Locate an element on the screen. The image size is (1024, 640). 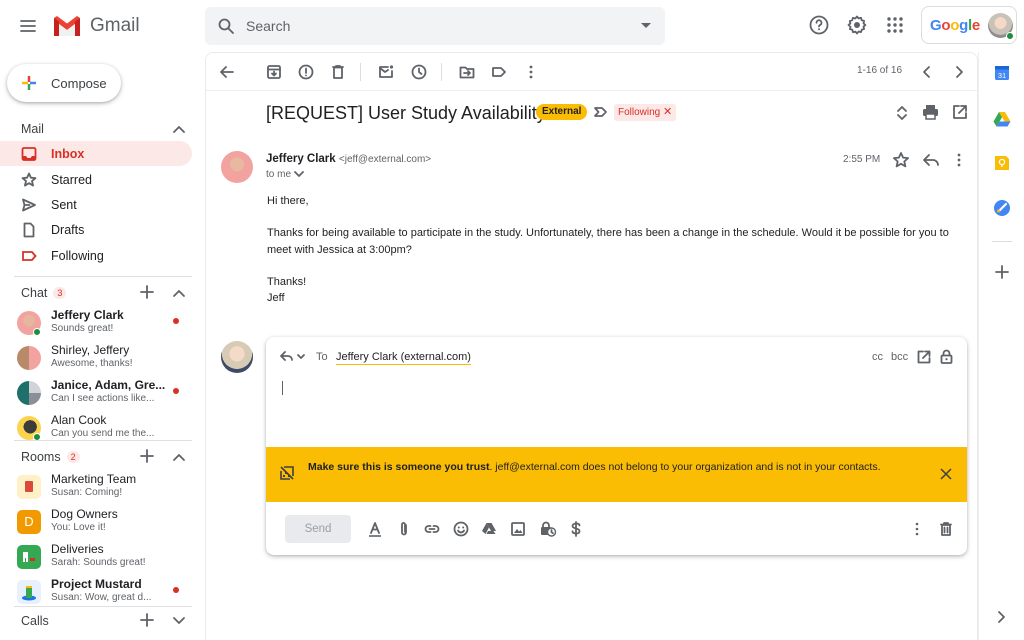
confidential-toggle-icon is located at coordinates (548, 529).